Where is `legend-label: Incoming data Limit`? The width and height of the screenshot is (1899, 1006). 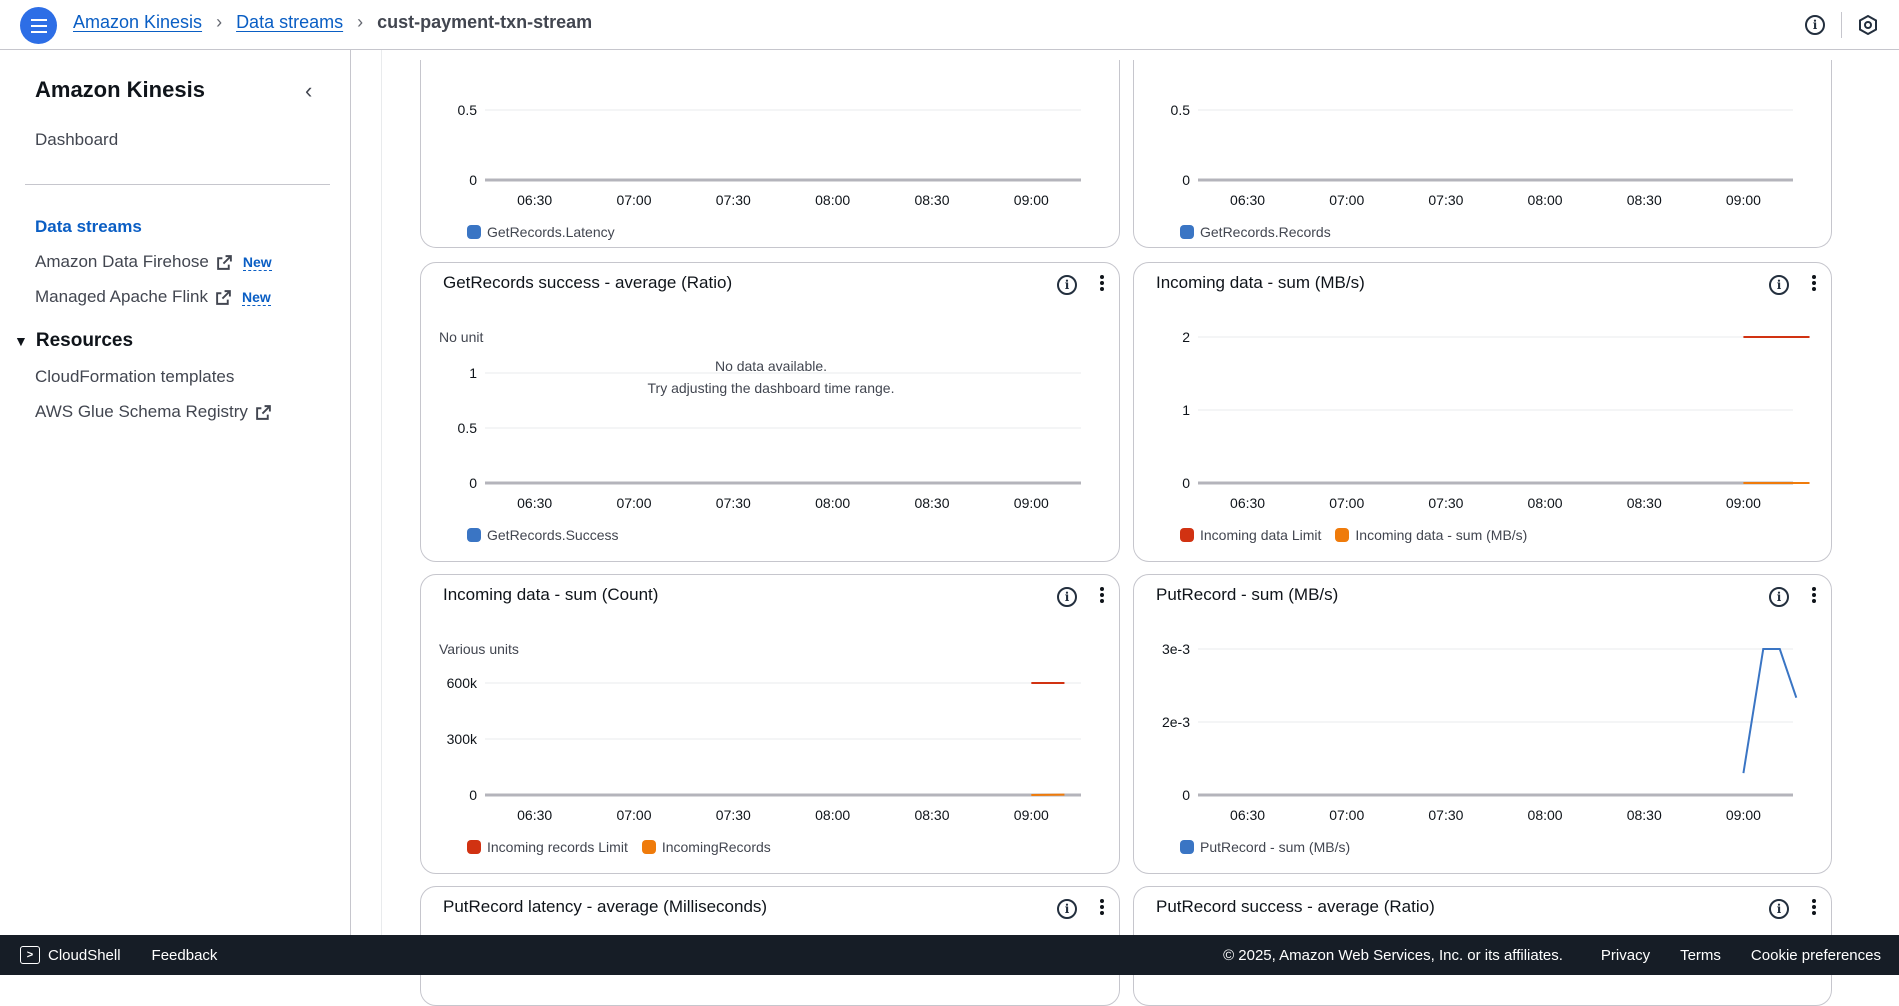 legend-label: Incoming data Limit is located at coordinates (1260, 535).